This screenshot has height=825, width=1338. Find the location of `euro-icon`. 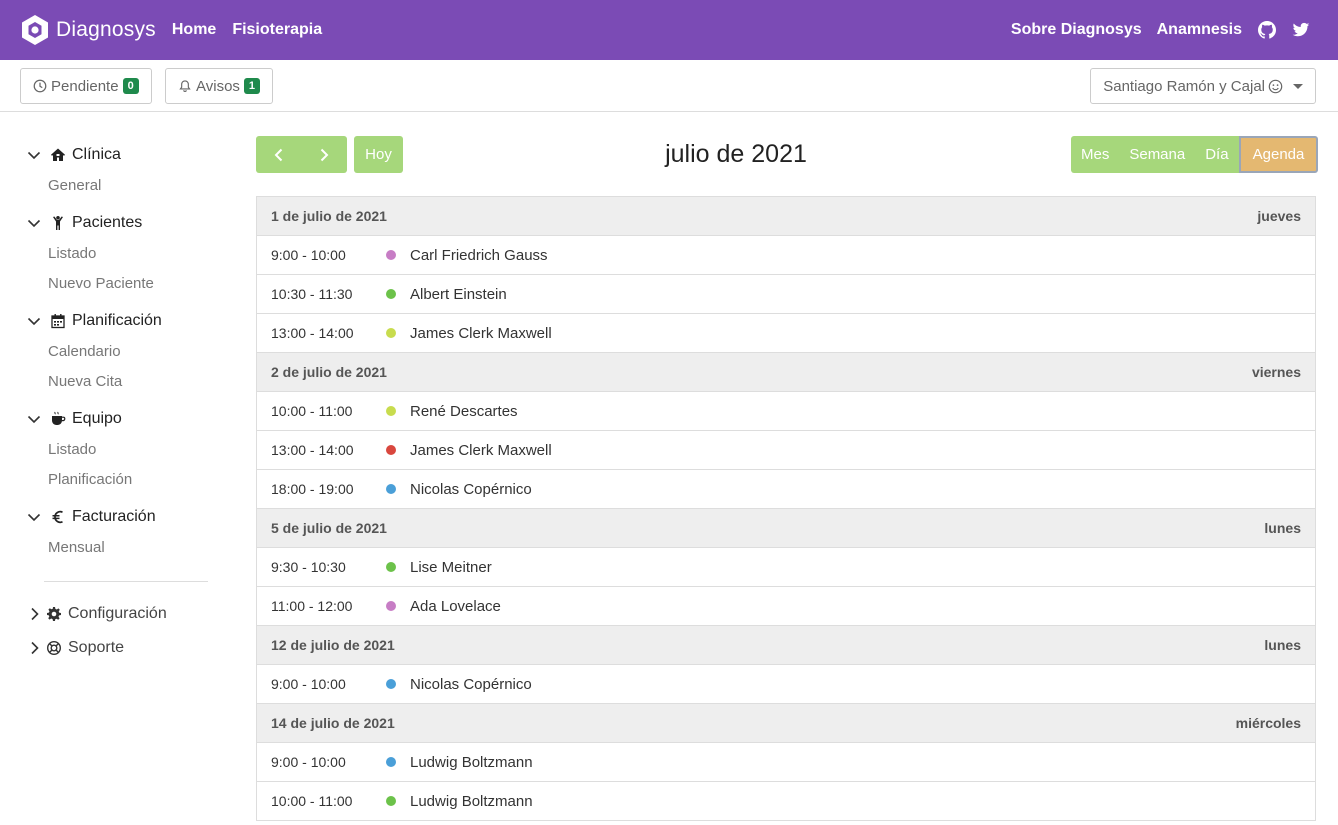

euro-icon is located at coordinates (58, 517).